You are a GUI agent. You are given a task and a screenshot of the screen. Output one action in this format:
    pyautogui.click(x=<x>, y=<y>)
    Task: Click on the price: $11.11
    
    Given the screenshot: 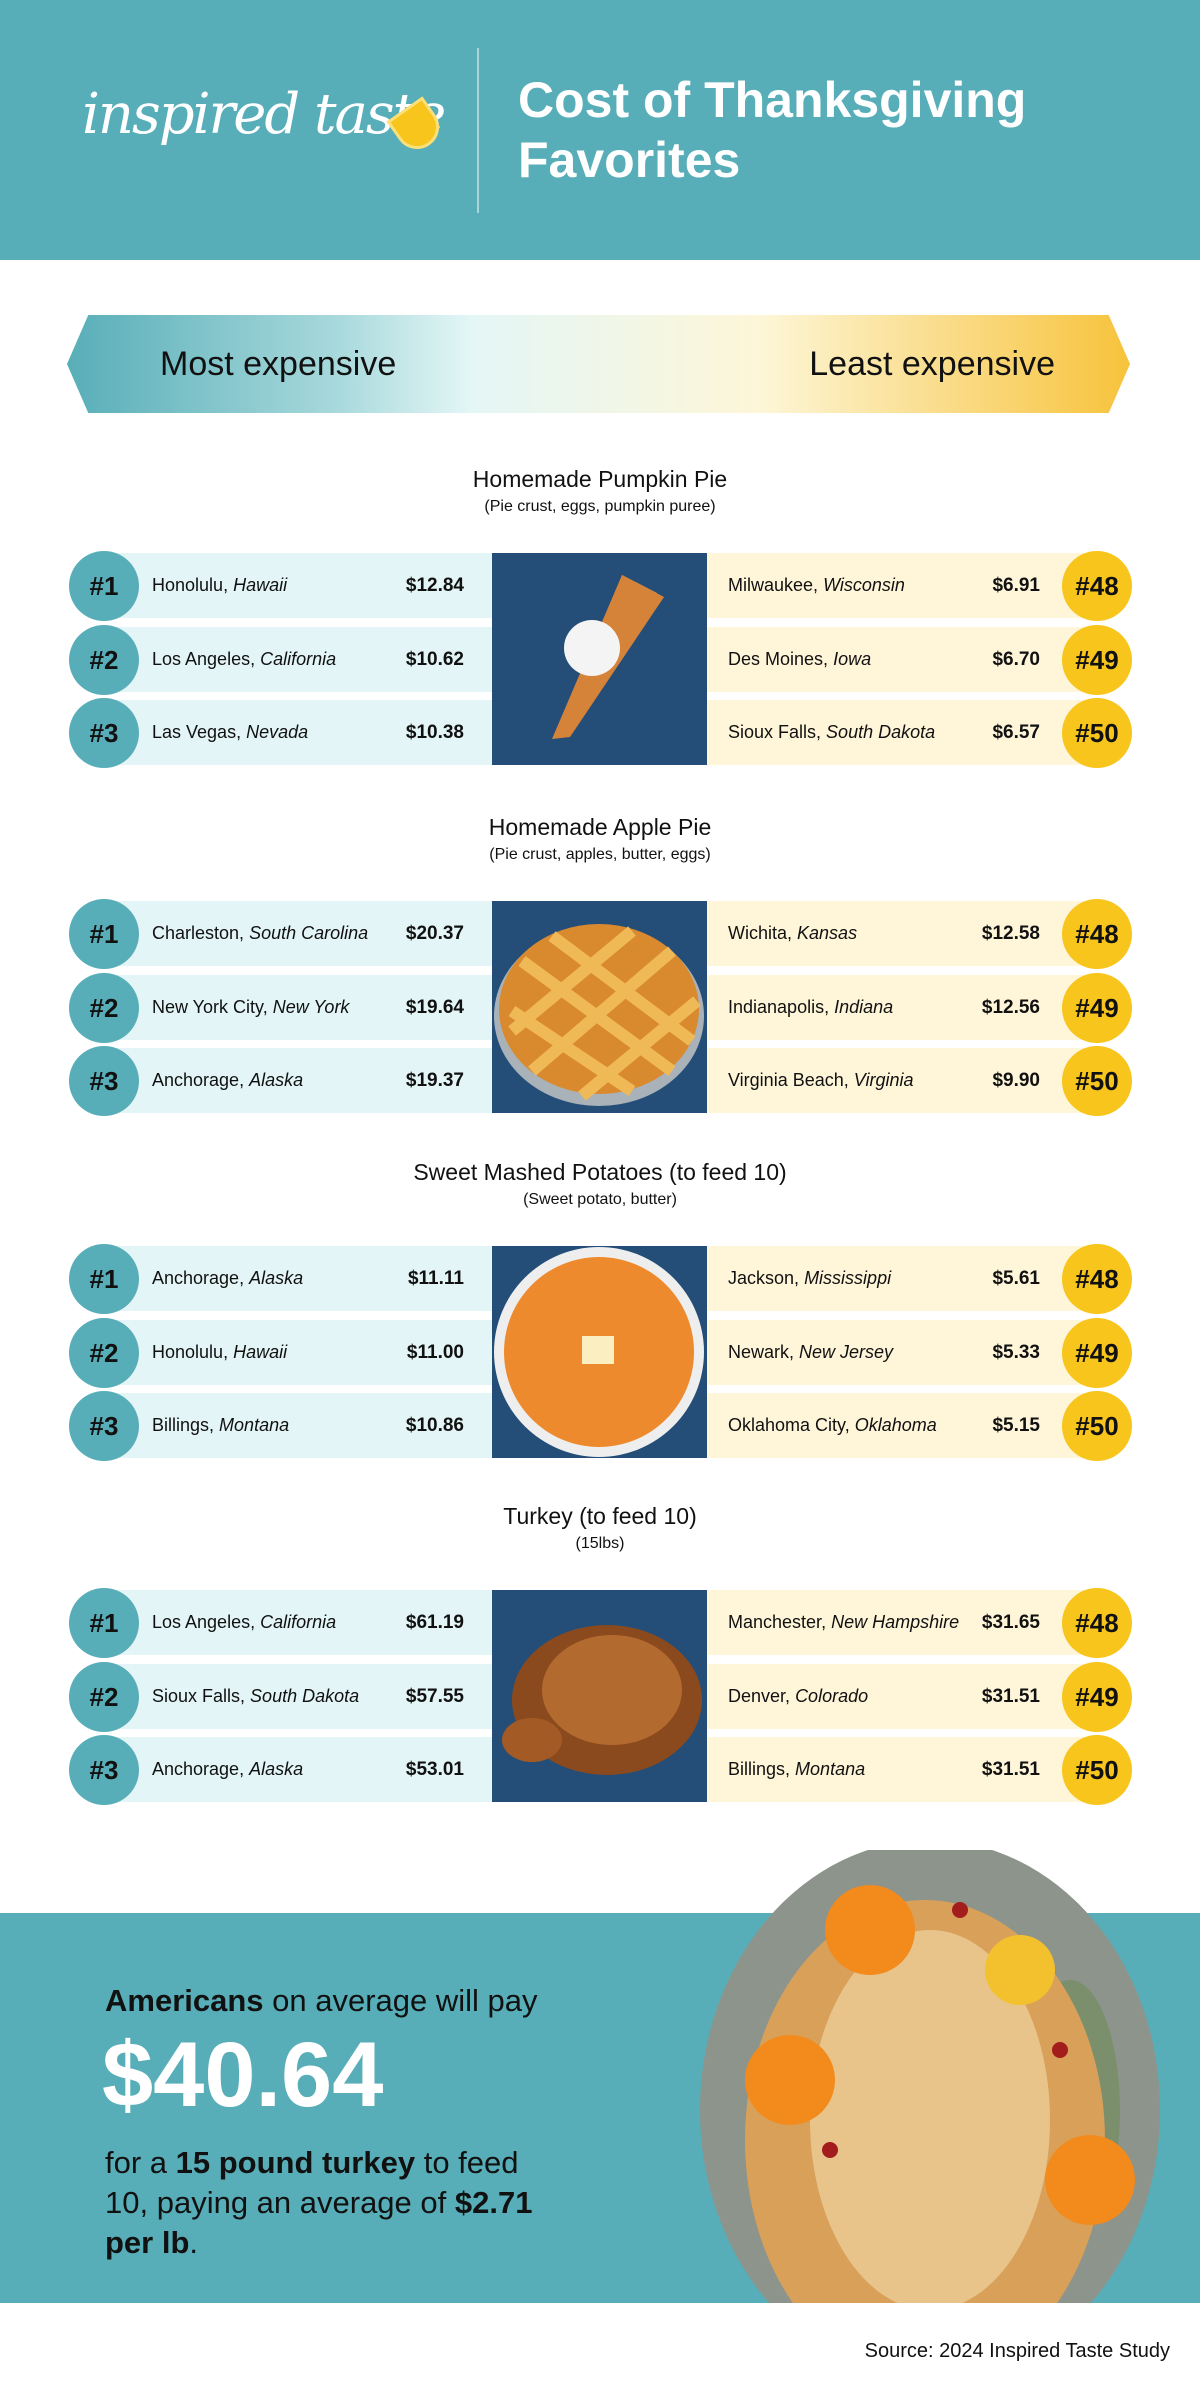 What is the action you would take?
    pyautogui.click(x=435, y=1278)
    